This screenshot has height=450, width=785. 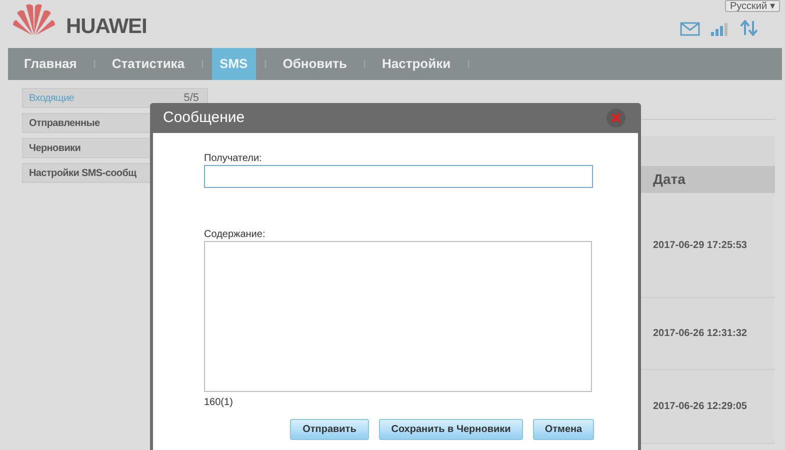 I want to click on dialog-button: Отправить, so click(x=329, y=429).